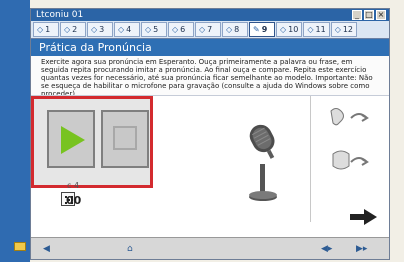 This screenshot has height=262, width=404. I want to click on window-controls: _ □ ×, so click(369, 15).